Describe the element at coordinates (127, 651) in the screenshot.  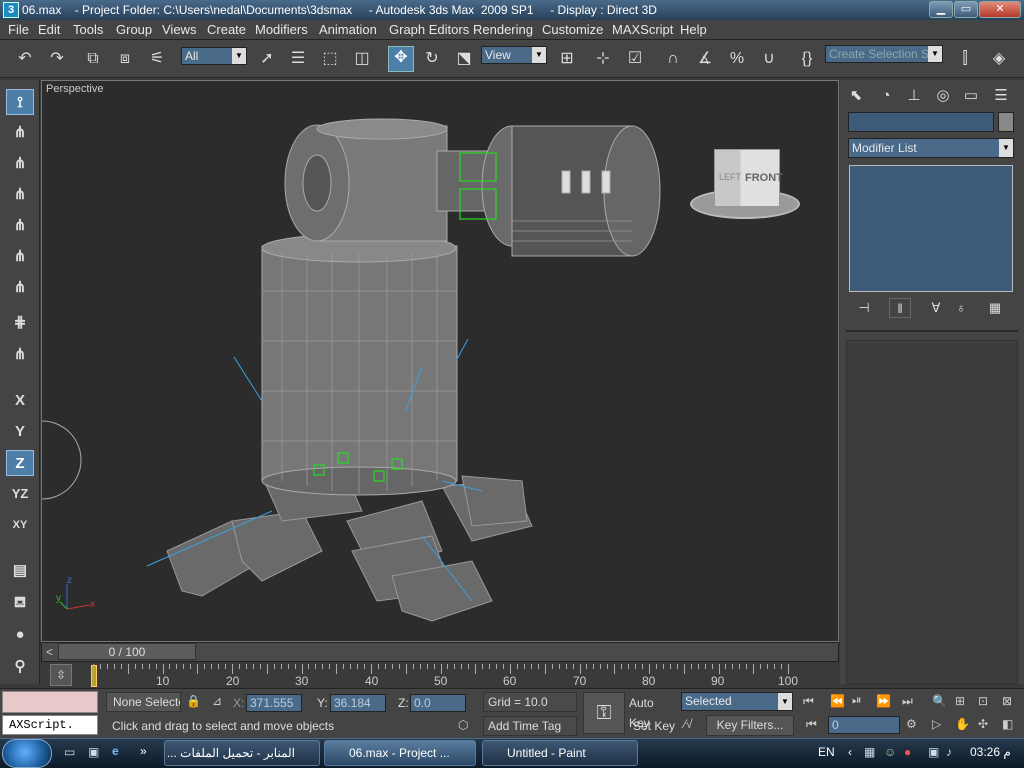
I see `time-slider-thumb: 0 / 100` at that location.